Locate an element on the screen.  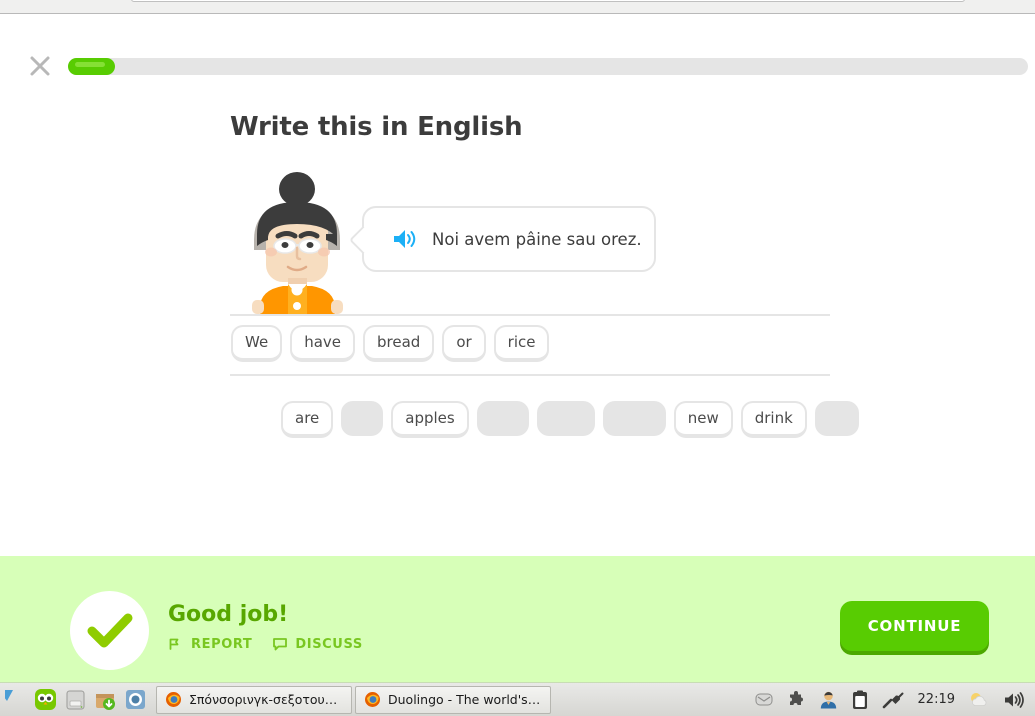
duolingo-character-eddy-icon is located at coordinates (297, 243).